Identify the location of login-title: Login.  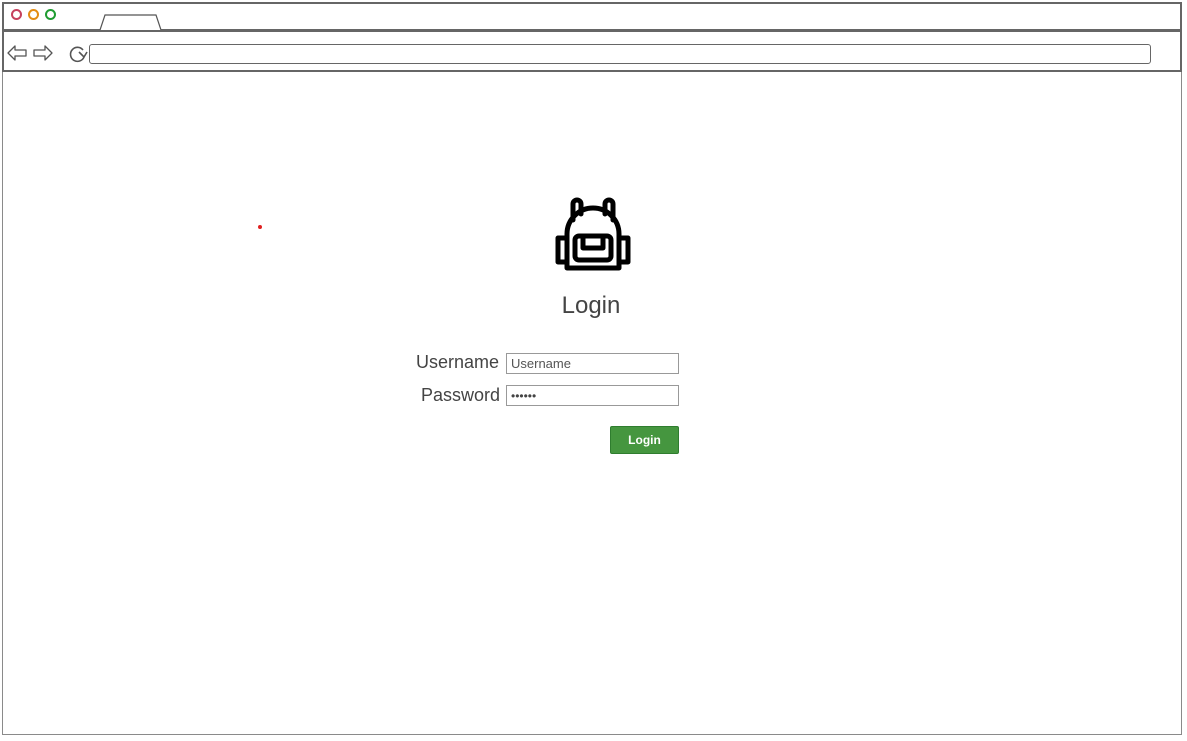
(591, 305).